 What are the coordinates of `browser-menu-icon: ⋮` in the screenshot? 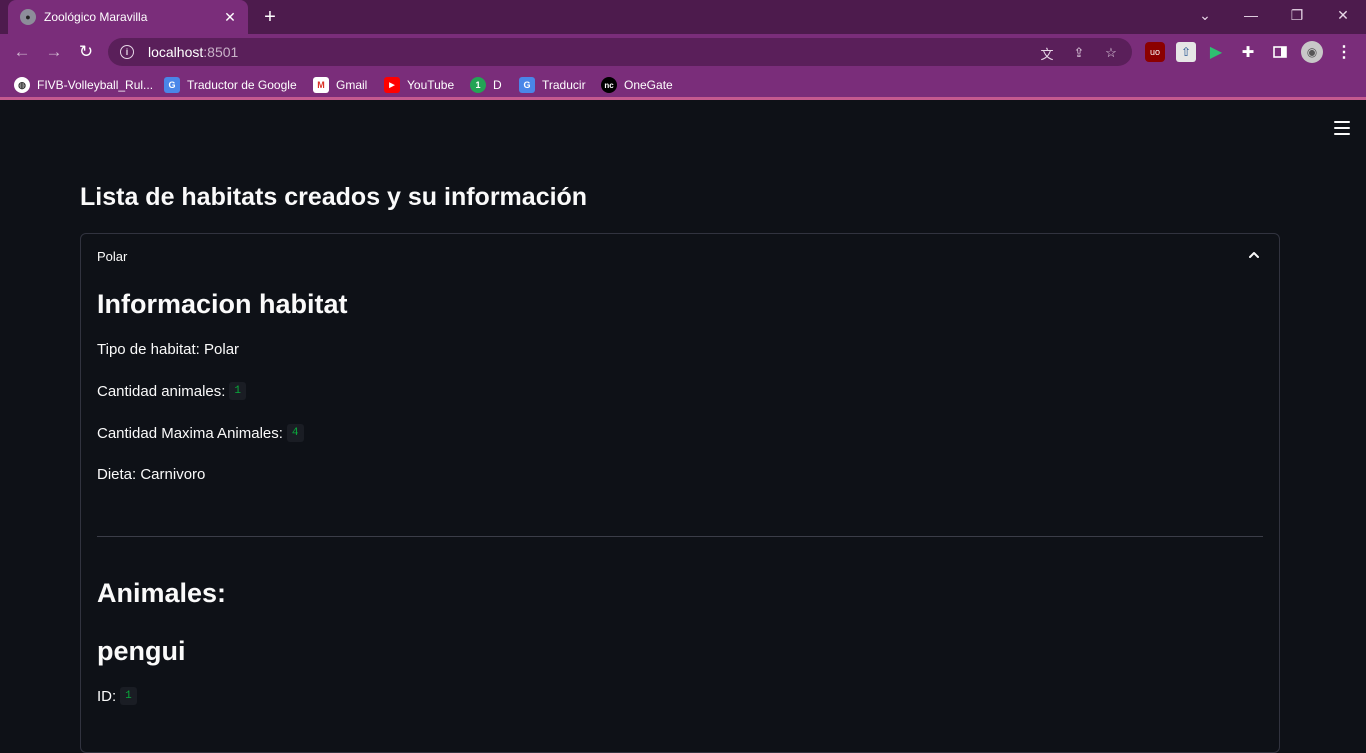 It's located at (1344, 52).